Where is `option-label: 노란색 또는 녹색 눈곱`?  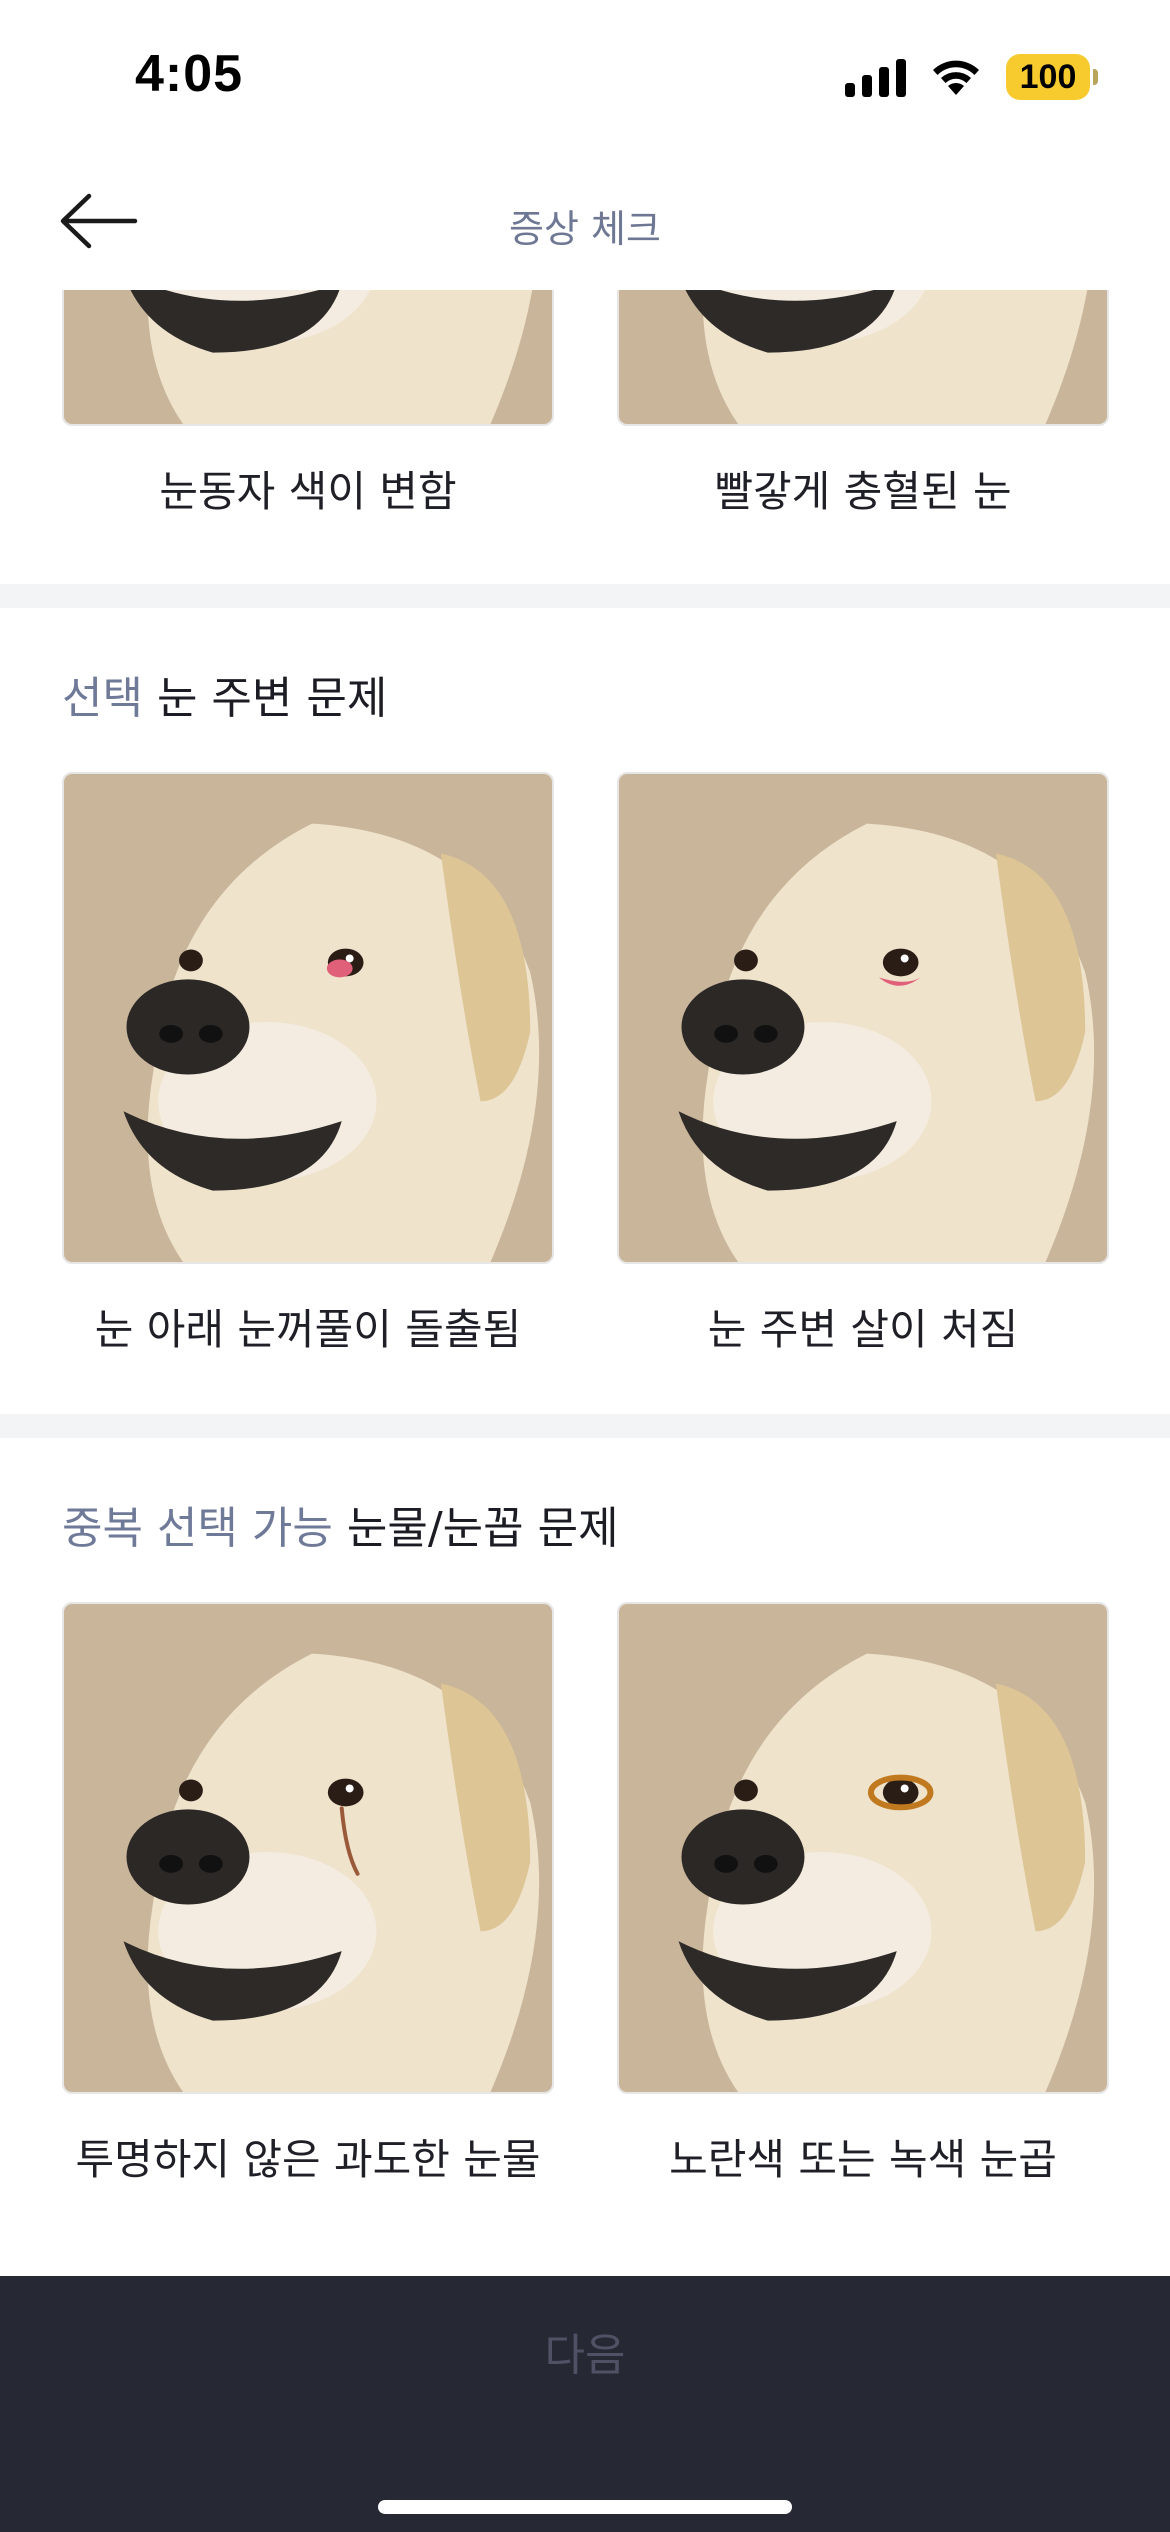
option-label: 노란색 또는 녹색 눈곱 is located at coordinates (863, 2159).